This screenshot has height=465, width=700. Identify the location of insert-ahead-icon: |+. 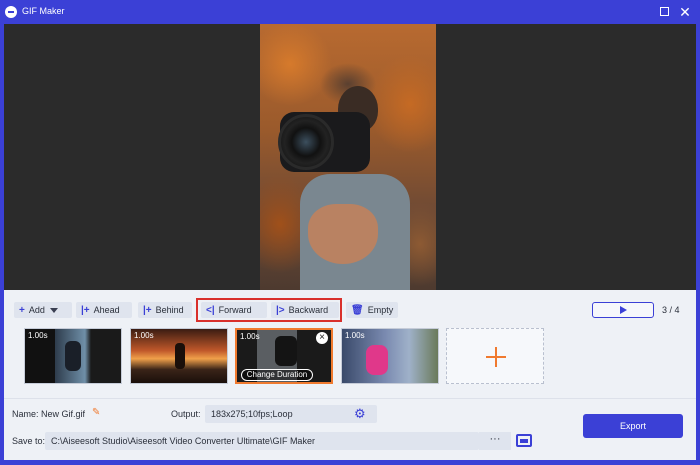
(85, 310).